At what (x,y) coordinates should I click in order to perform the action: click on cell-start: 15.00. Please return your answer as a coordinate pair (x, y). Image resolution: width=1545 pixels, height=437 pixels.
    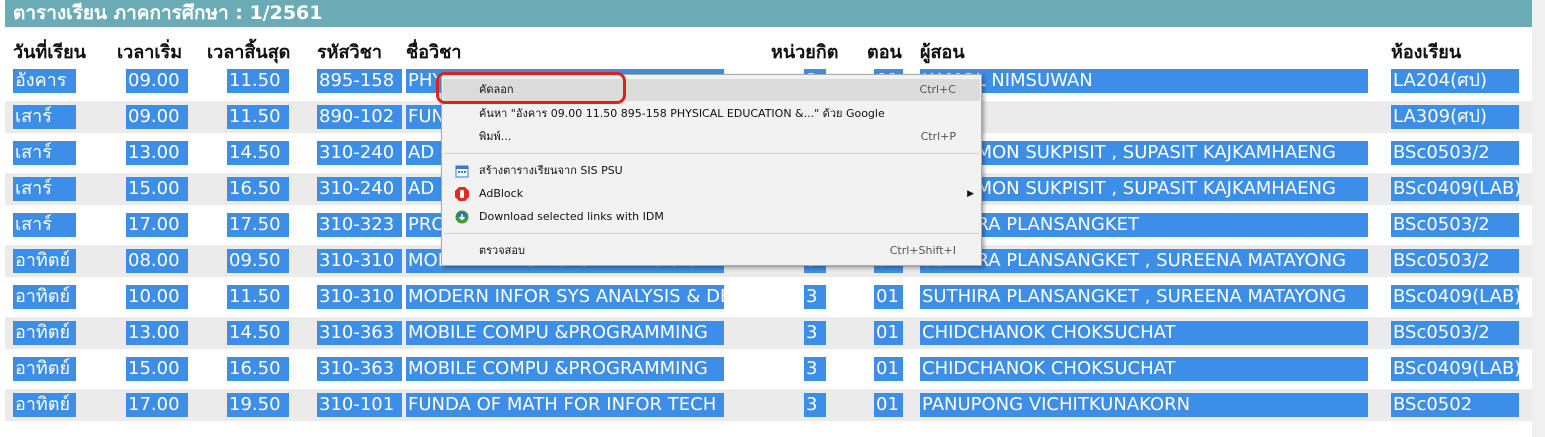
    Looking at the image, I should click on (157, 189).